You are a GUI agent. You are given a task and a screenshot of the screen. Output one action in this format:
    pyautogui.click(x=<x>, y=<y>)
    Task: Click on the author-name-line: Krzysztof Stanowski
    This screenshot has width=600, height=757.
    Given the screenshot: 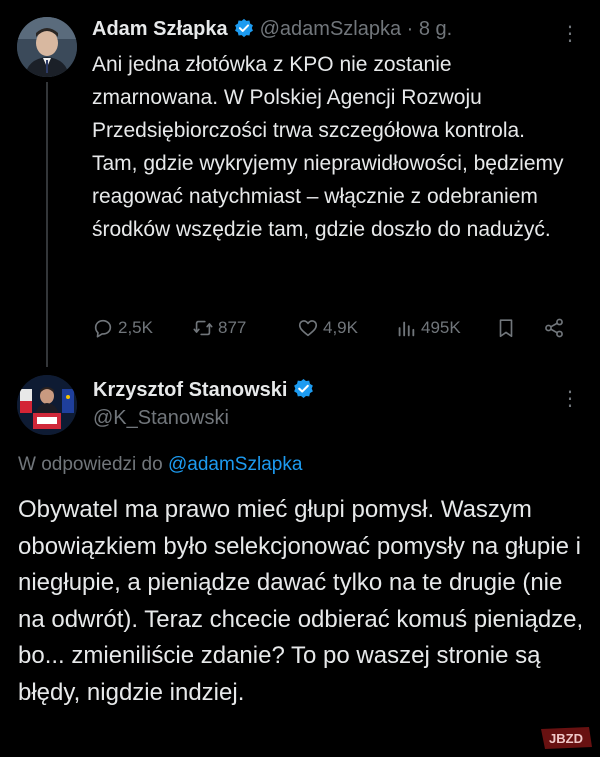 What is the action you would take?
    pyautogui.click(x=206, y=391)
    